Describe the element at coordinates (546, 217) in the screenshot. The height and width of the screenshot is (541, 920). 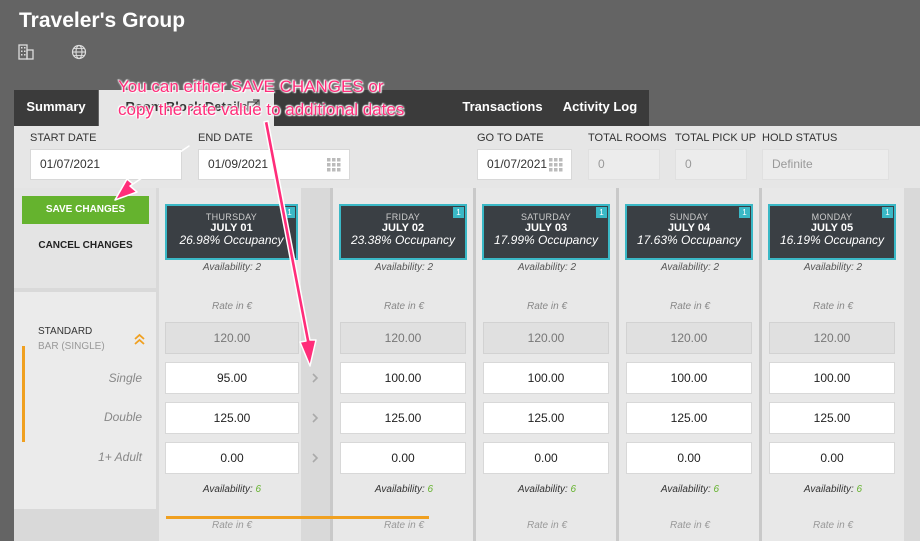
I see `day-of-week: SATURDAY` at that location.